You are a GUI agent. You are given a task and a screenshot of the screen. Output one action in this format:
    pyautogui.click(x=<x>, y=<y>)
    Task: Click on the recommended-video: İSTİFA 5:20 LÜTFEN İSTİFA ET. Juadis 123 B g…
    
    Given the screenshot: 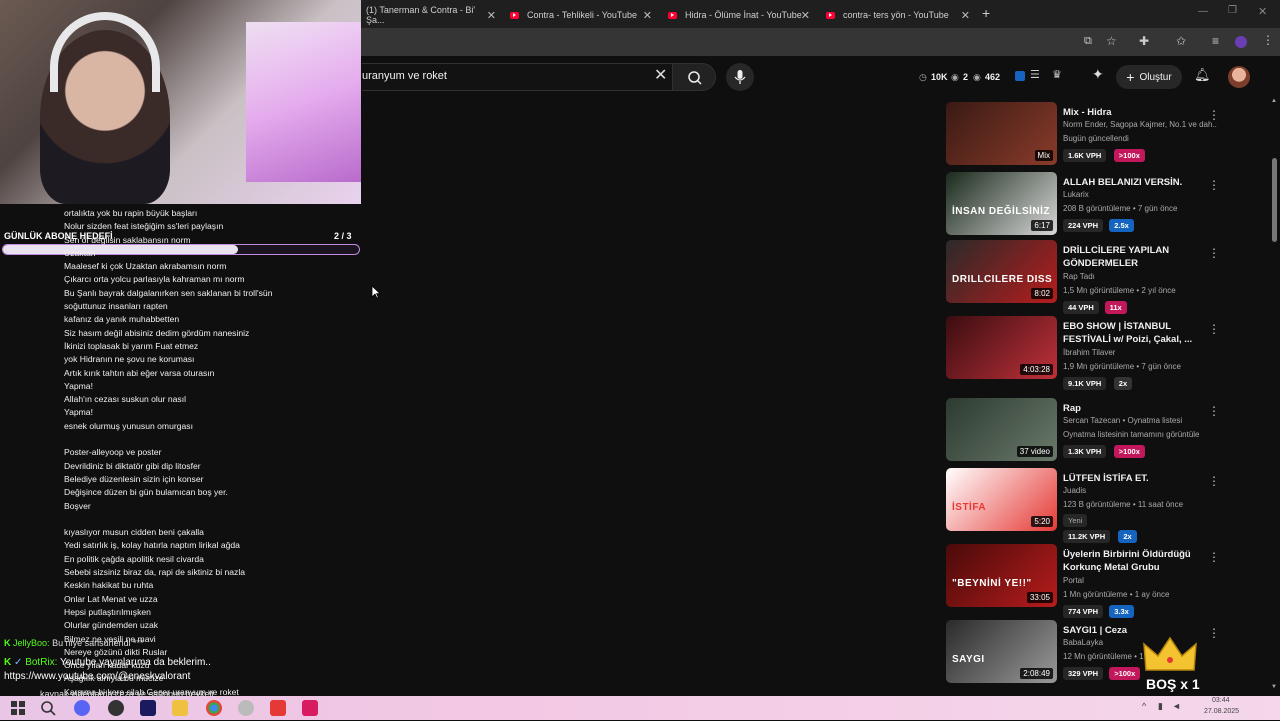 What is the action you would take?
    pyautogui.click(x=1086, y=505)
    